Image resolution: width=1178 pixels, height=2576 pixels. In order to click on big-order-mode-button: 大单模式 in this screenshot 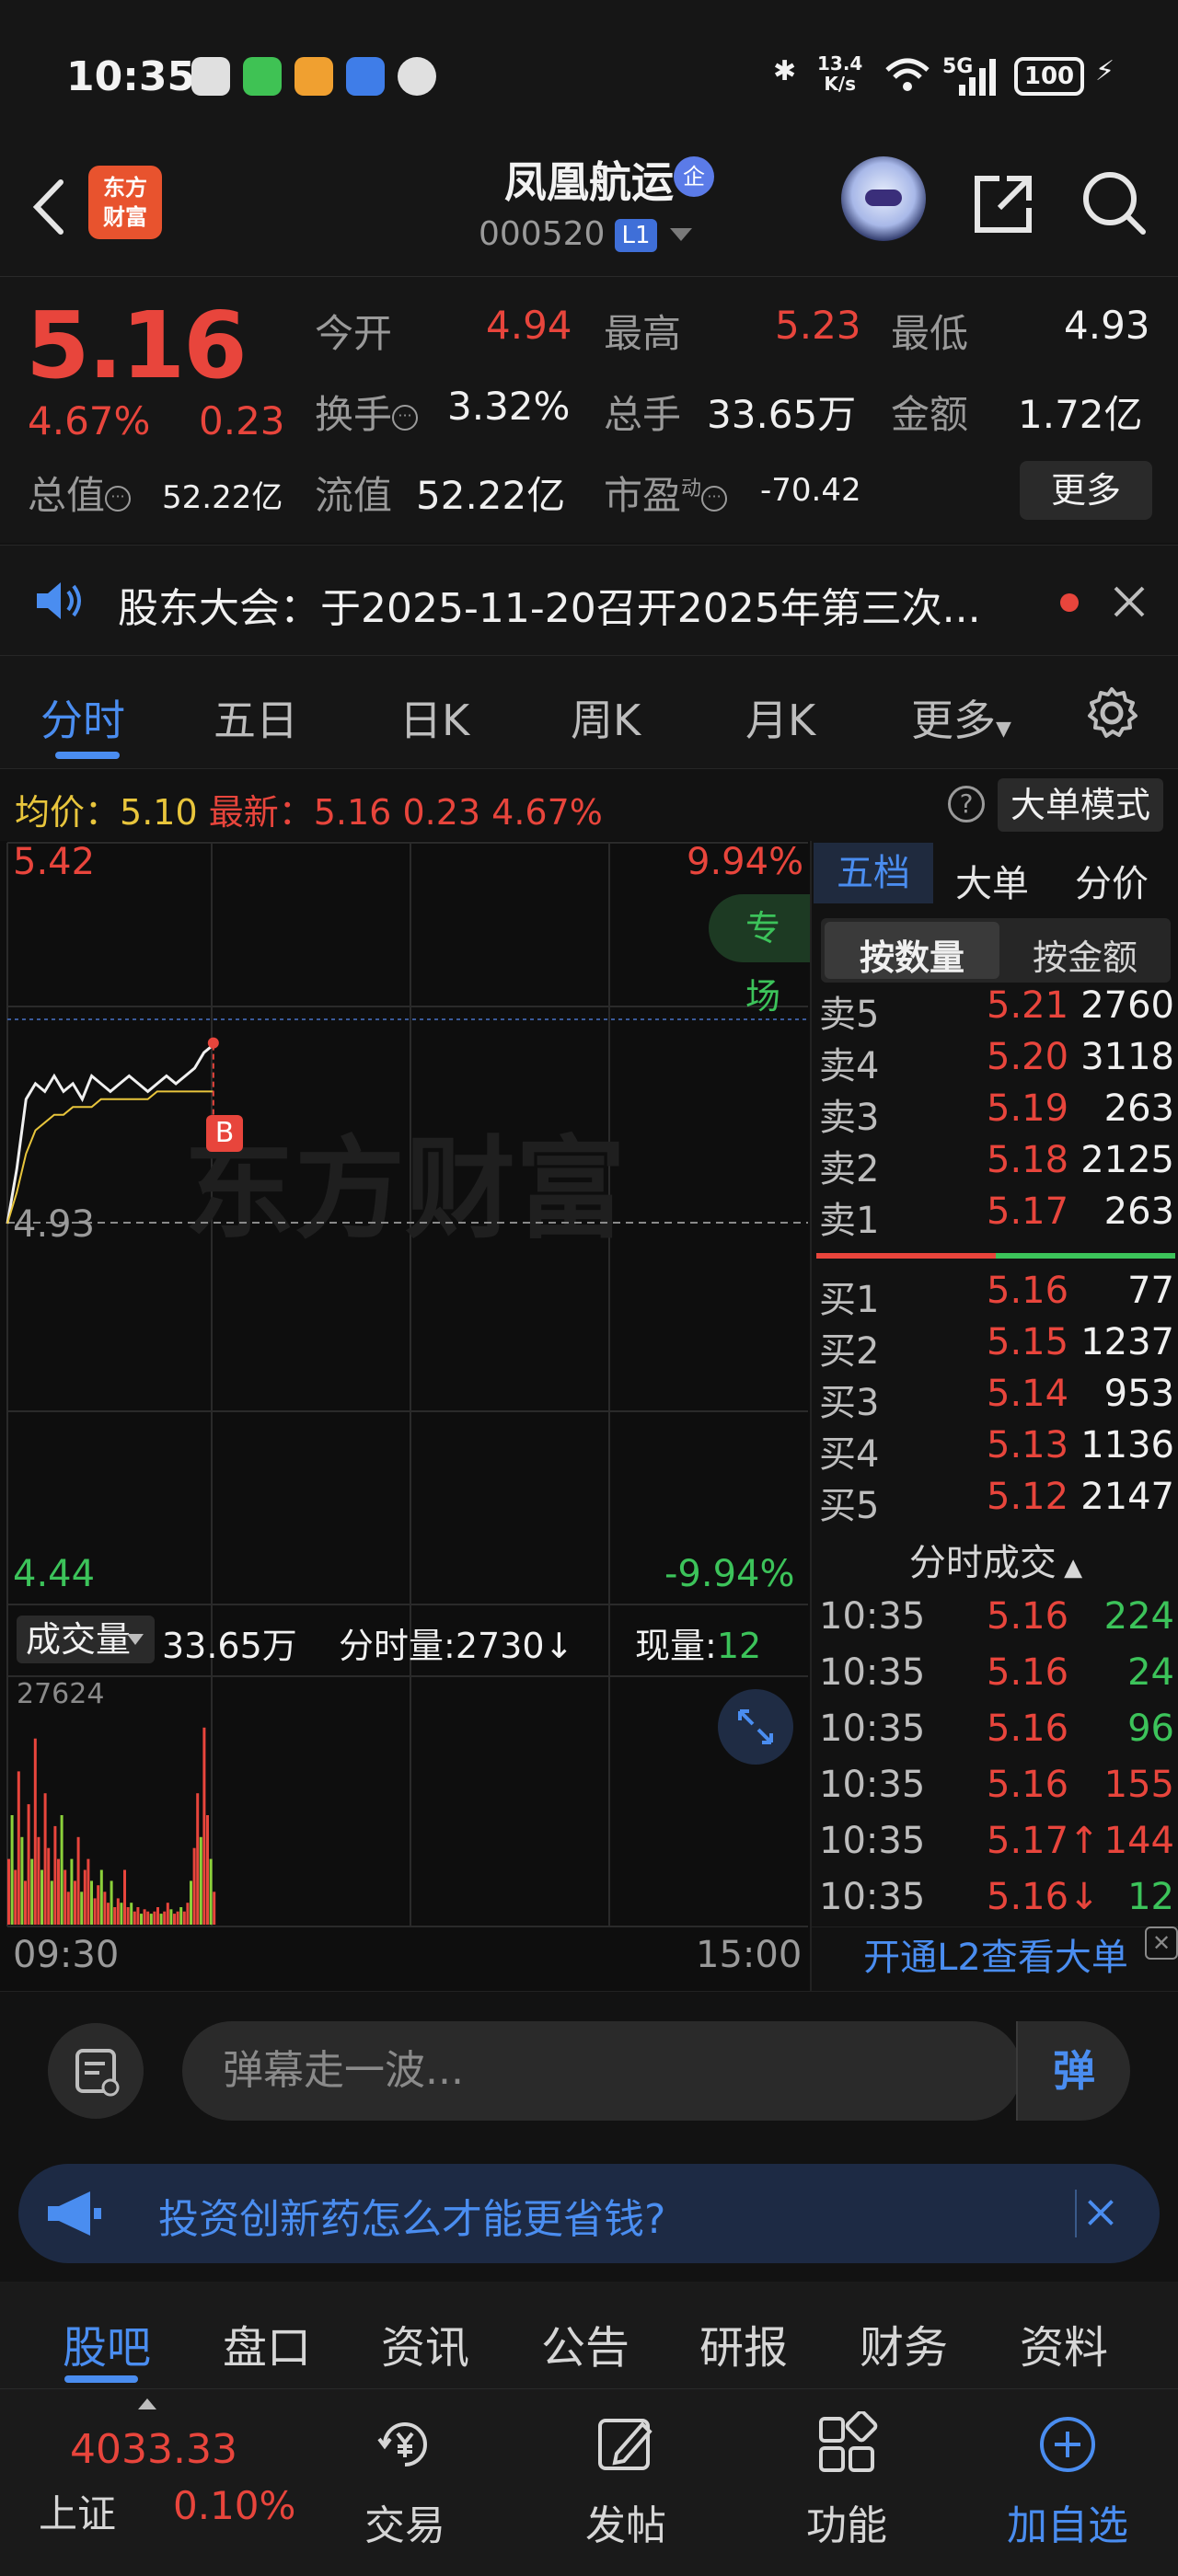, I will do `click(1080, 805)`.